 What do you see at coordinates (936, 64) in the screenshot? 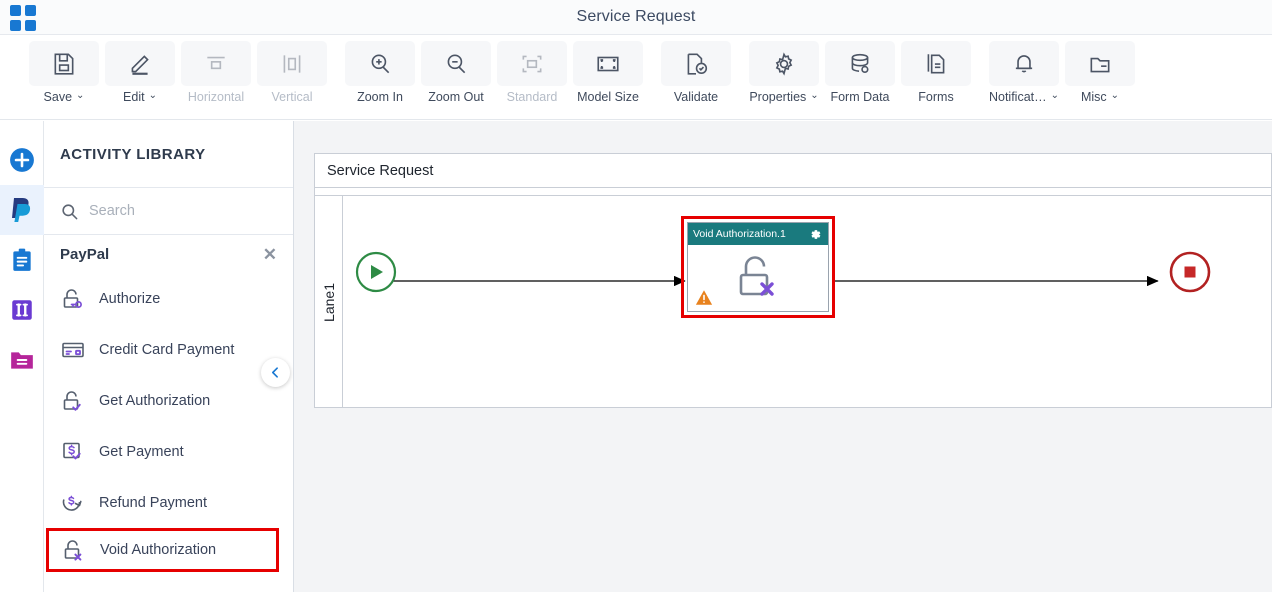
I see `document-icon` at bounding box center [936, 64].